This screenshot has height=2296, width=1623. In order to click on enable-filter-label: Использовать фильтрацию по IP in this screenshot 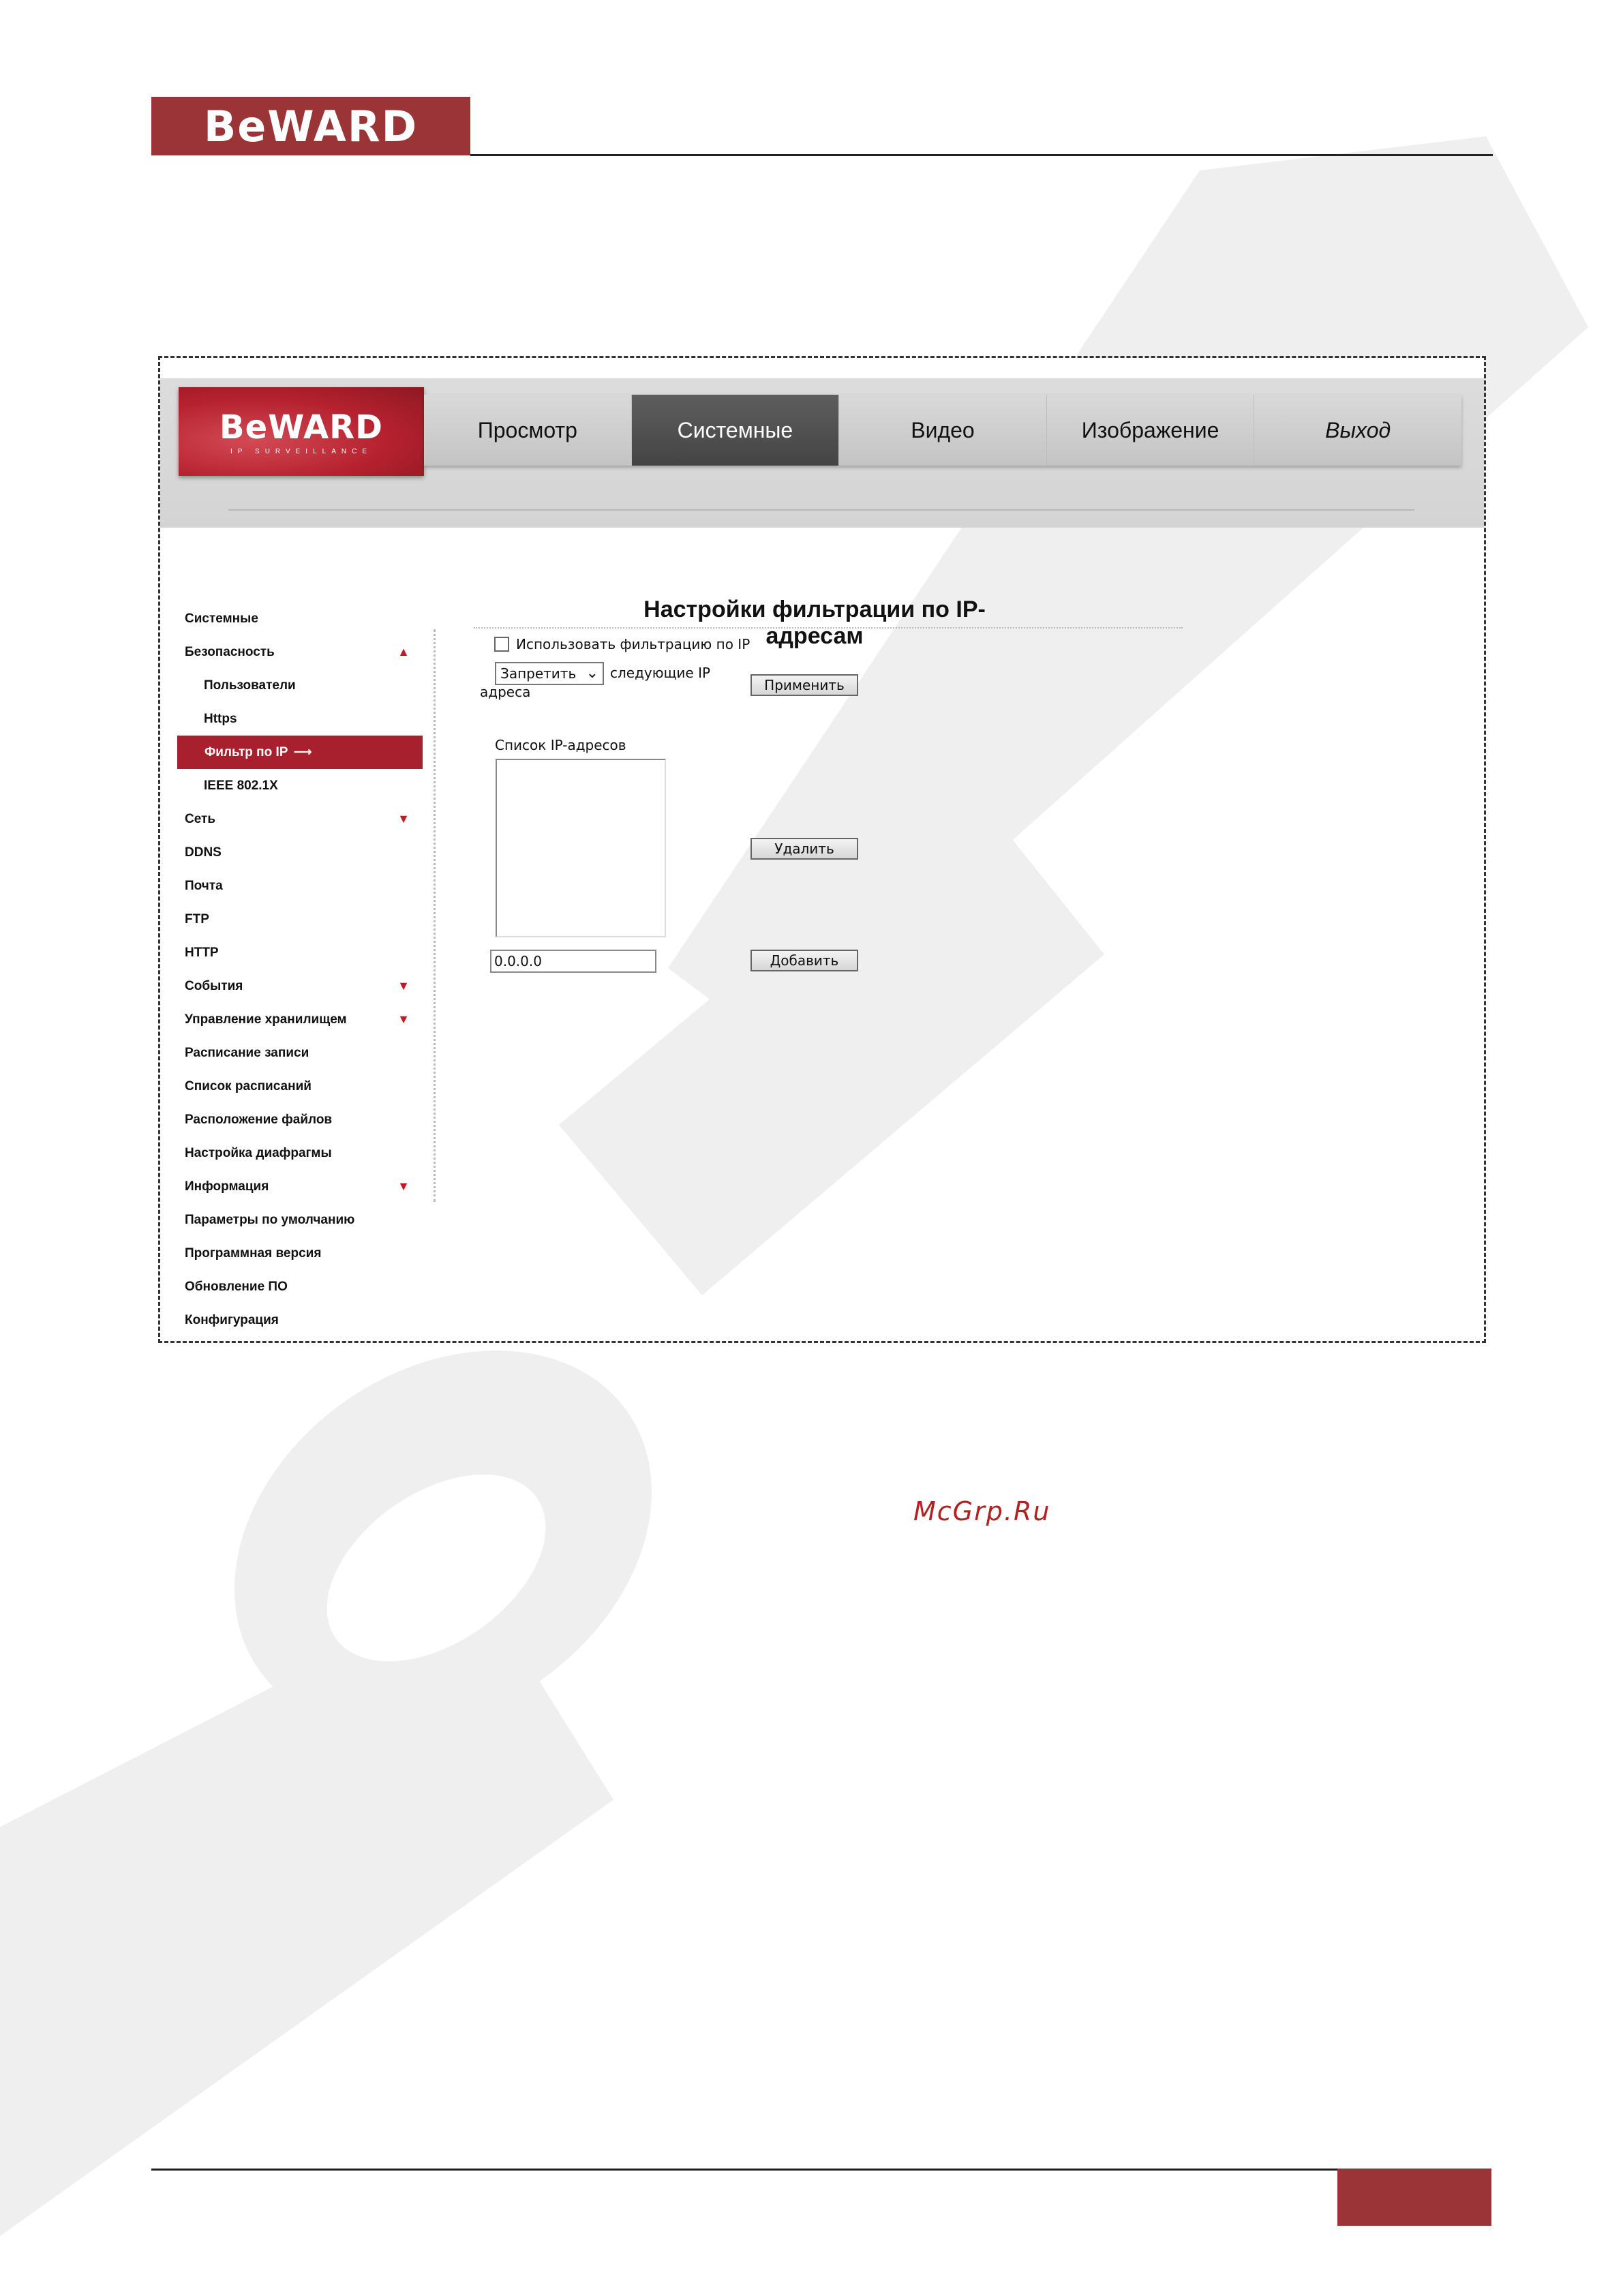, I will do `click(633, 644)`.